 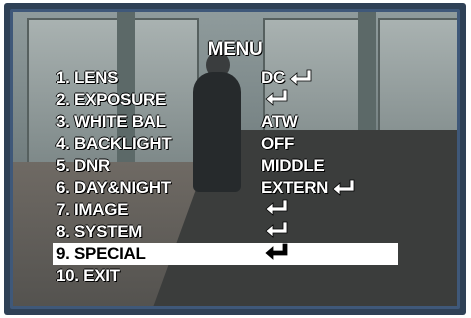 What do you see at coordinates (235, 49) in the screenshot?
I see `menu-title: MENU` at bounding box center [235, 49].